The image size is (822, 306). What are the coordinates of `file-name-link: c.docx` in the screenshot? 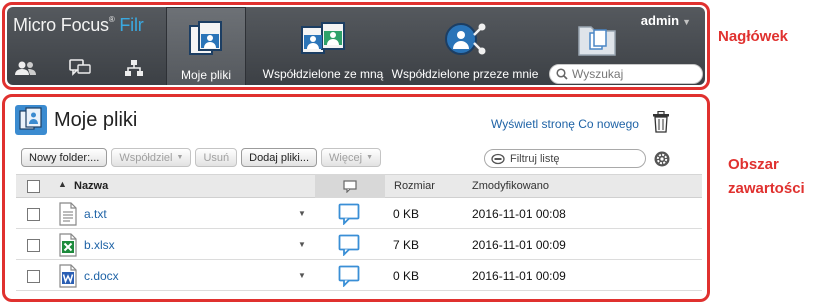 It's located at (101, 276).